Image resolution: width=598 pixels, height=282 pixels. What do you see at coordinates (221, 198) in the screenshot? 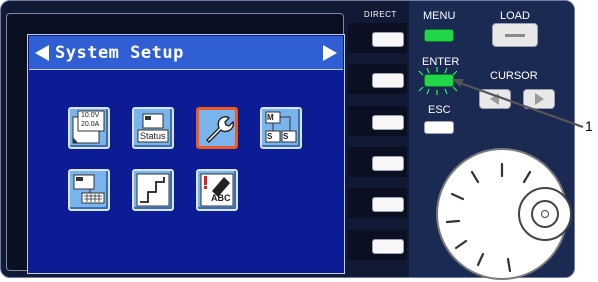
I see `abc-label: ABC` at bounding box center [221, 198].